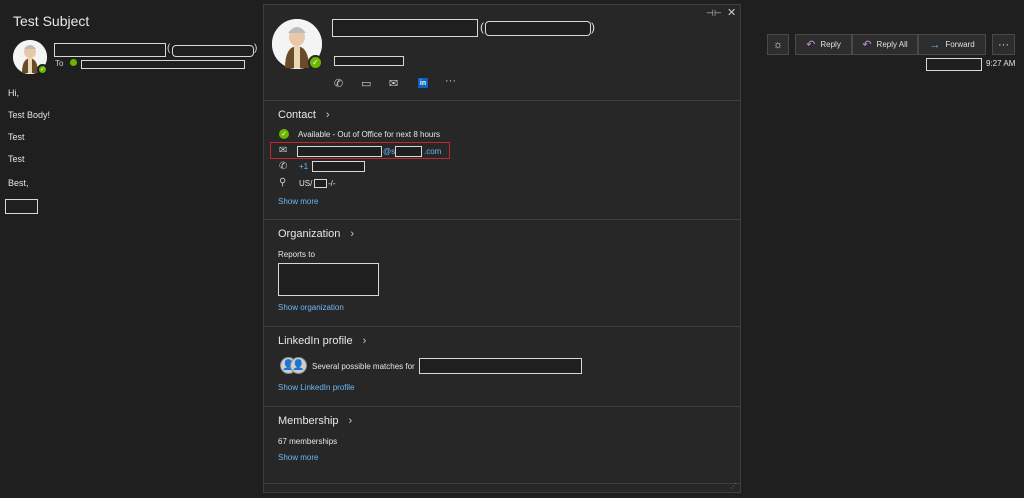  I want to click on more-actions-button: ···, so click(1003, 44).